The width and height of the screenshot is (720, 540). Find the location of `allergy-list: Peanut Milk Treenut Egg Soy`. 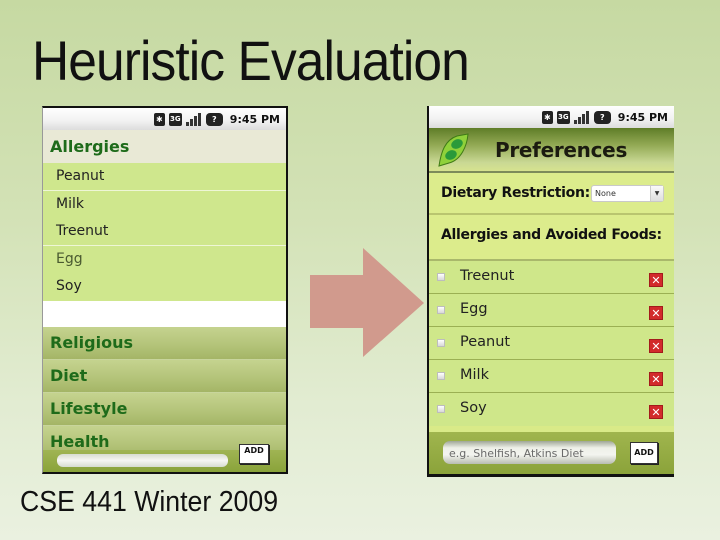

allergy-list: Peanut Milk Treenut Egg Soy is located at coordinates (164, 232).